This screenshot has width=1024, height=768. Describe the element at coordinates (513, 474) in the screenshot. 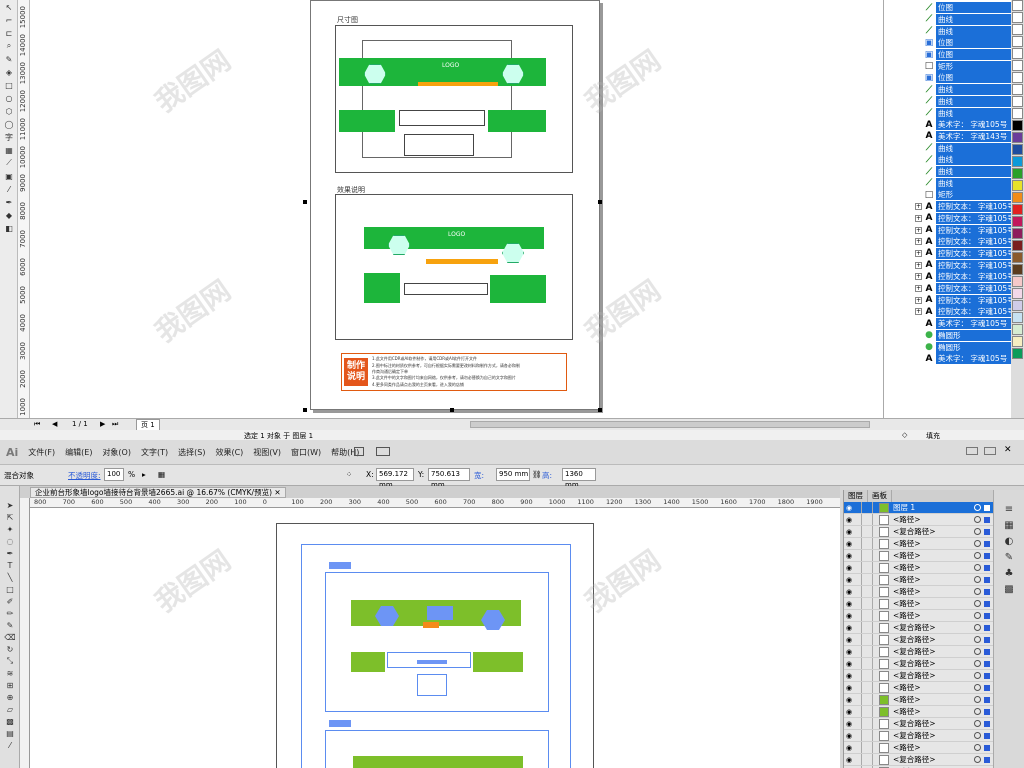

I see `width-input: 950 mm` at that location.